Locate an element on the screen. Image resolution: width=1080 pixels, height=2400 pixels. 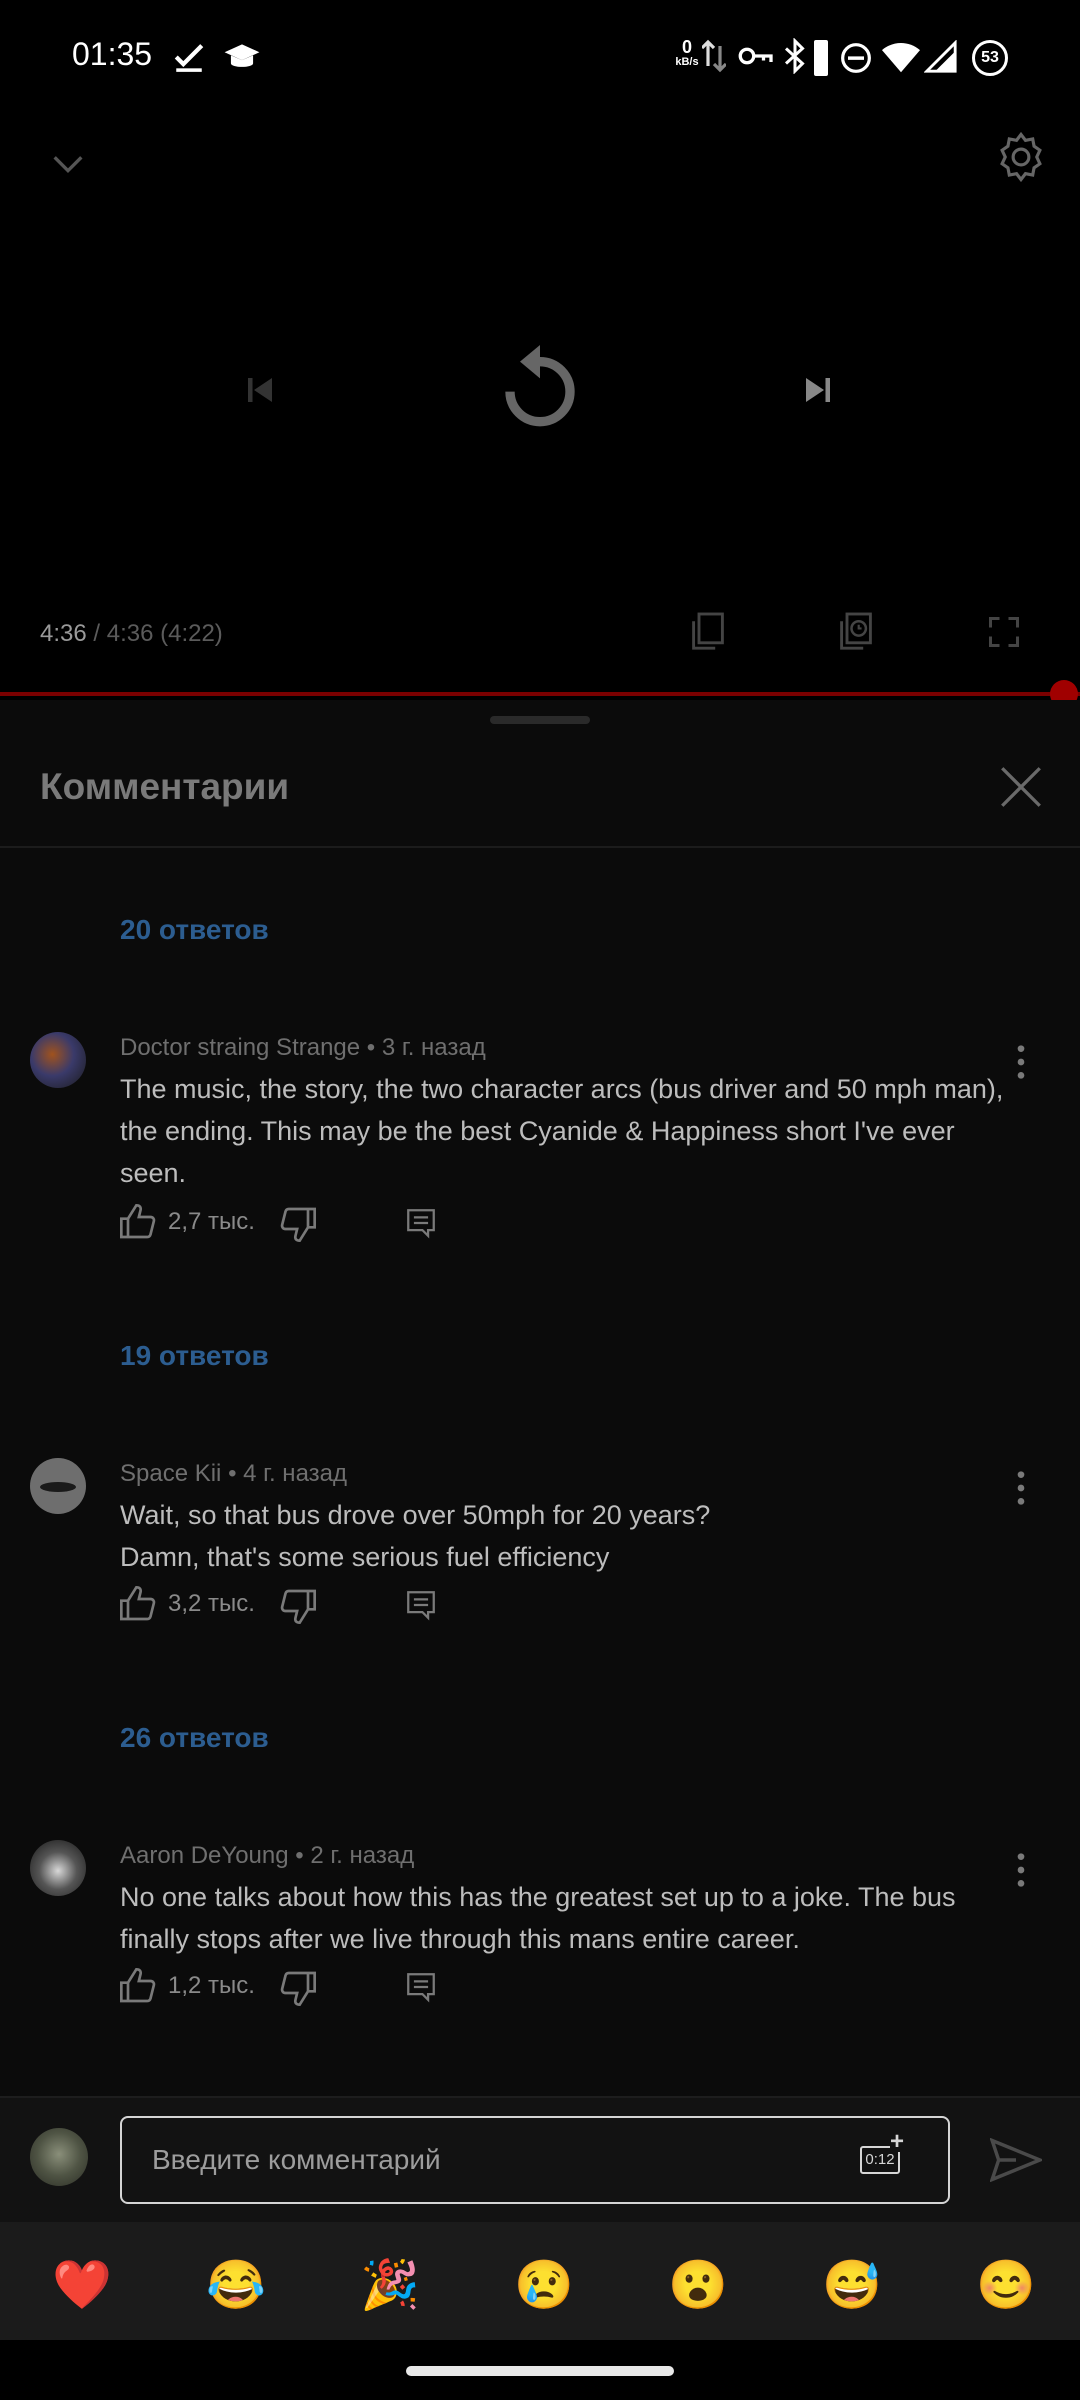
like-count: 1,2 тыс. is located at coordinates (211, 1985).